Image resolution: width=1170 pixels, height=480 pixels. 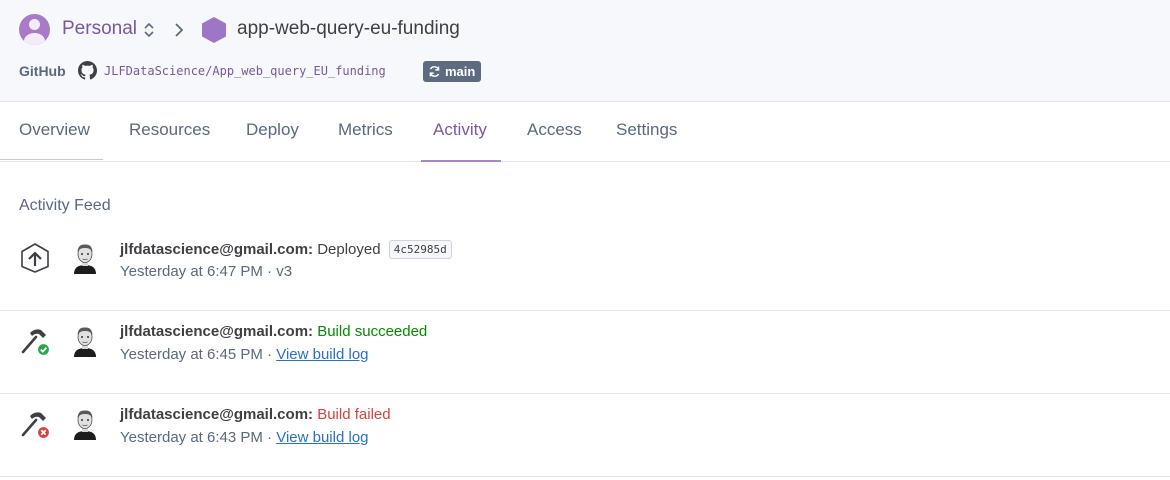 What do you see at coordinates (54, 132) in the screenshot?
I see `tab-overview: Overview` at bounding box center [54, 132].